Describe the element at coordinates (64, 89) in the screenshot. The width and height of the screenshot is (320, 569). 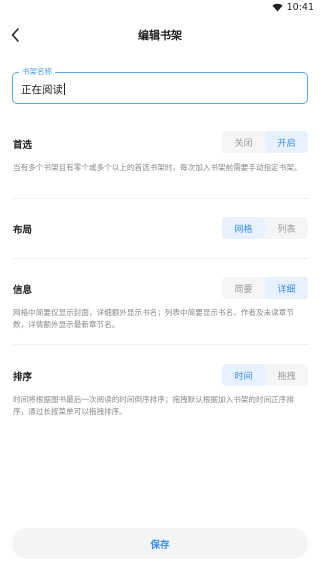
I see `text-caret` at that location.